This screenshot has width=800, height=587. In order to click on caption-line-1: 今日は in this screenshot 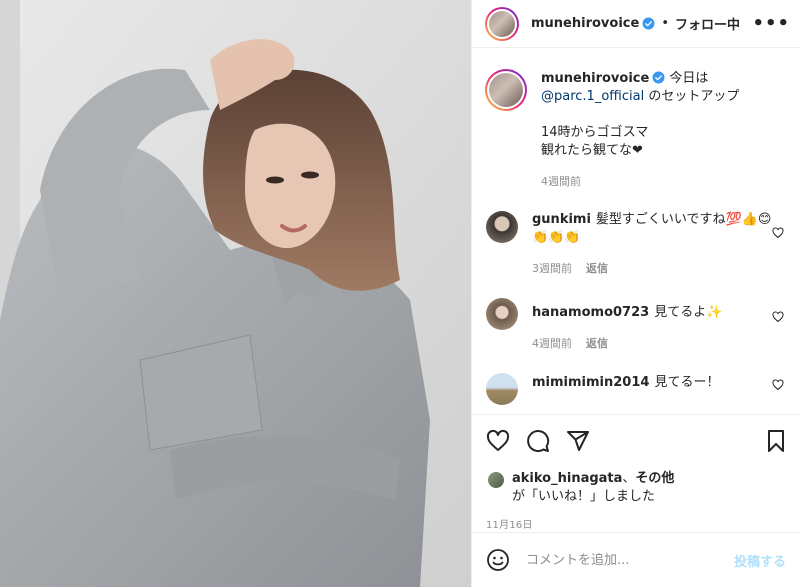, I will do `click(689, 78)`.